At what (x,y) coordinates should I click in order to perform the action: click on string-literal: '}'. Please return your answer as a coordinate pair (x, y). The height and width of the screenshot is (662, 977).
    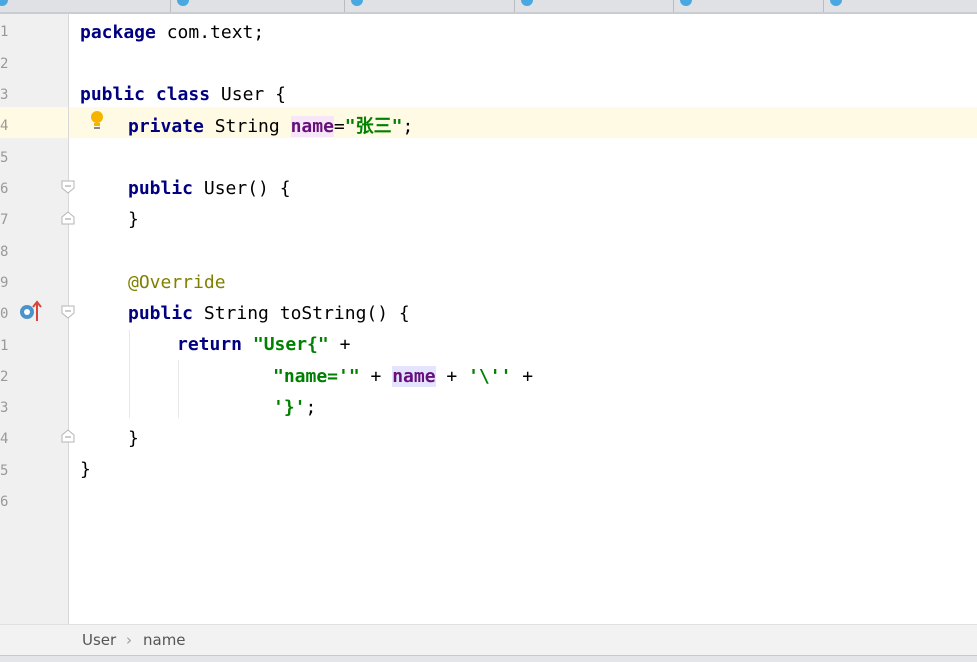
    Looking at the image, I should click on (289, 407).